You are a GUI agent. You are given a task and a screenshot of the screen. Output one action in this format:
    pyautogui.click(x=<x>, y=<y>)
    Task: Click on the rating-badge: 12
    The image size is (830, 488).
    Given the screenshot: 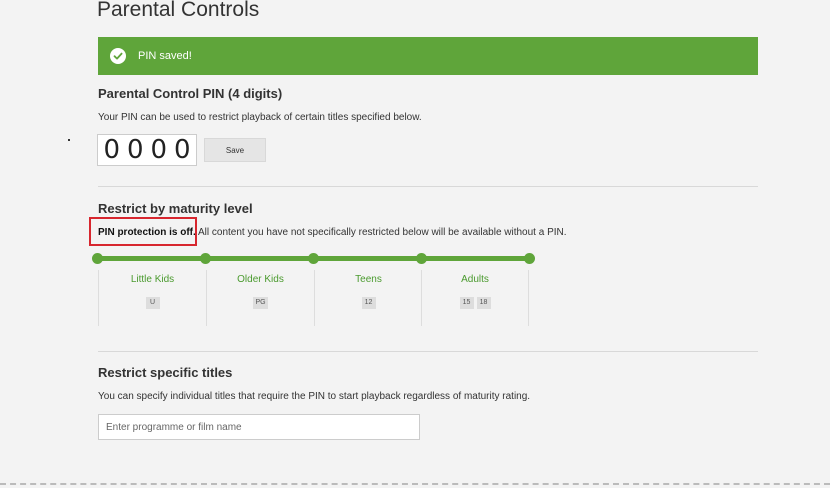 What is the action you would take?
    pyautogui.click(x=368, y=303)
    